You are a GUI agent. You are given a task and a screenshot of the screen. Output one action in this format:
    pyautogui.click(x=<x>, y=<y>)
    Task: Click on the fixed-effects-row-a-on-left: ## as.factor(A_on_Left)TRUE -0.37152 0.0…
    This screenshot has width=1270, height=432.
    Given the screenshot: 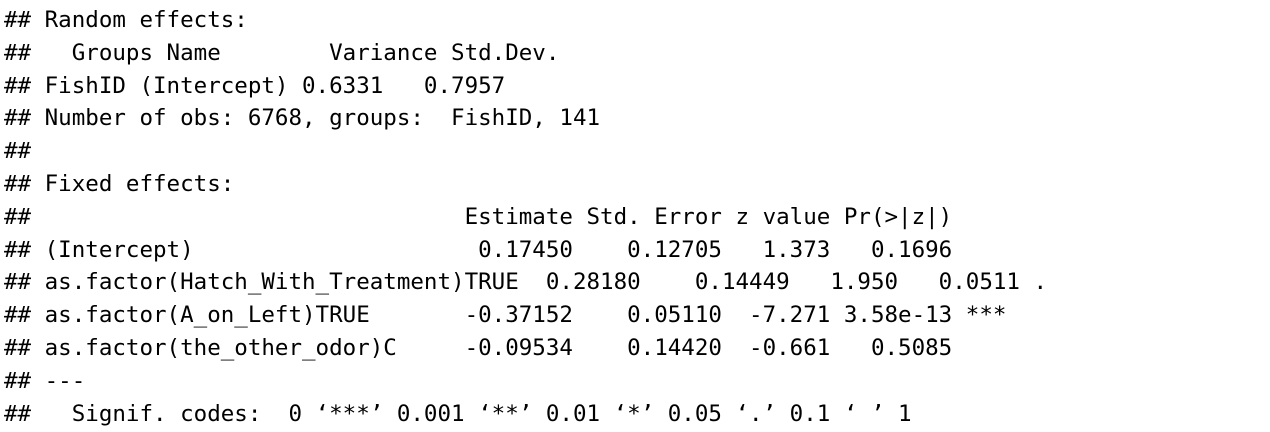 What is the action you would take?
    pyautogui.click(x=505, y=315)
    